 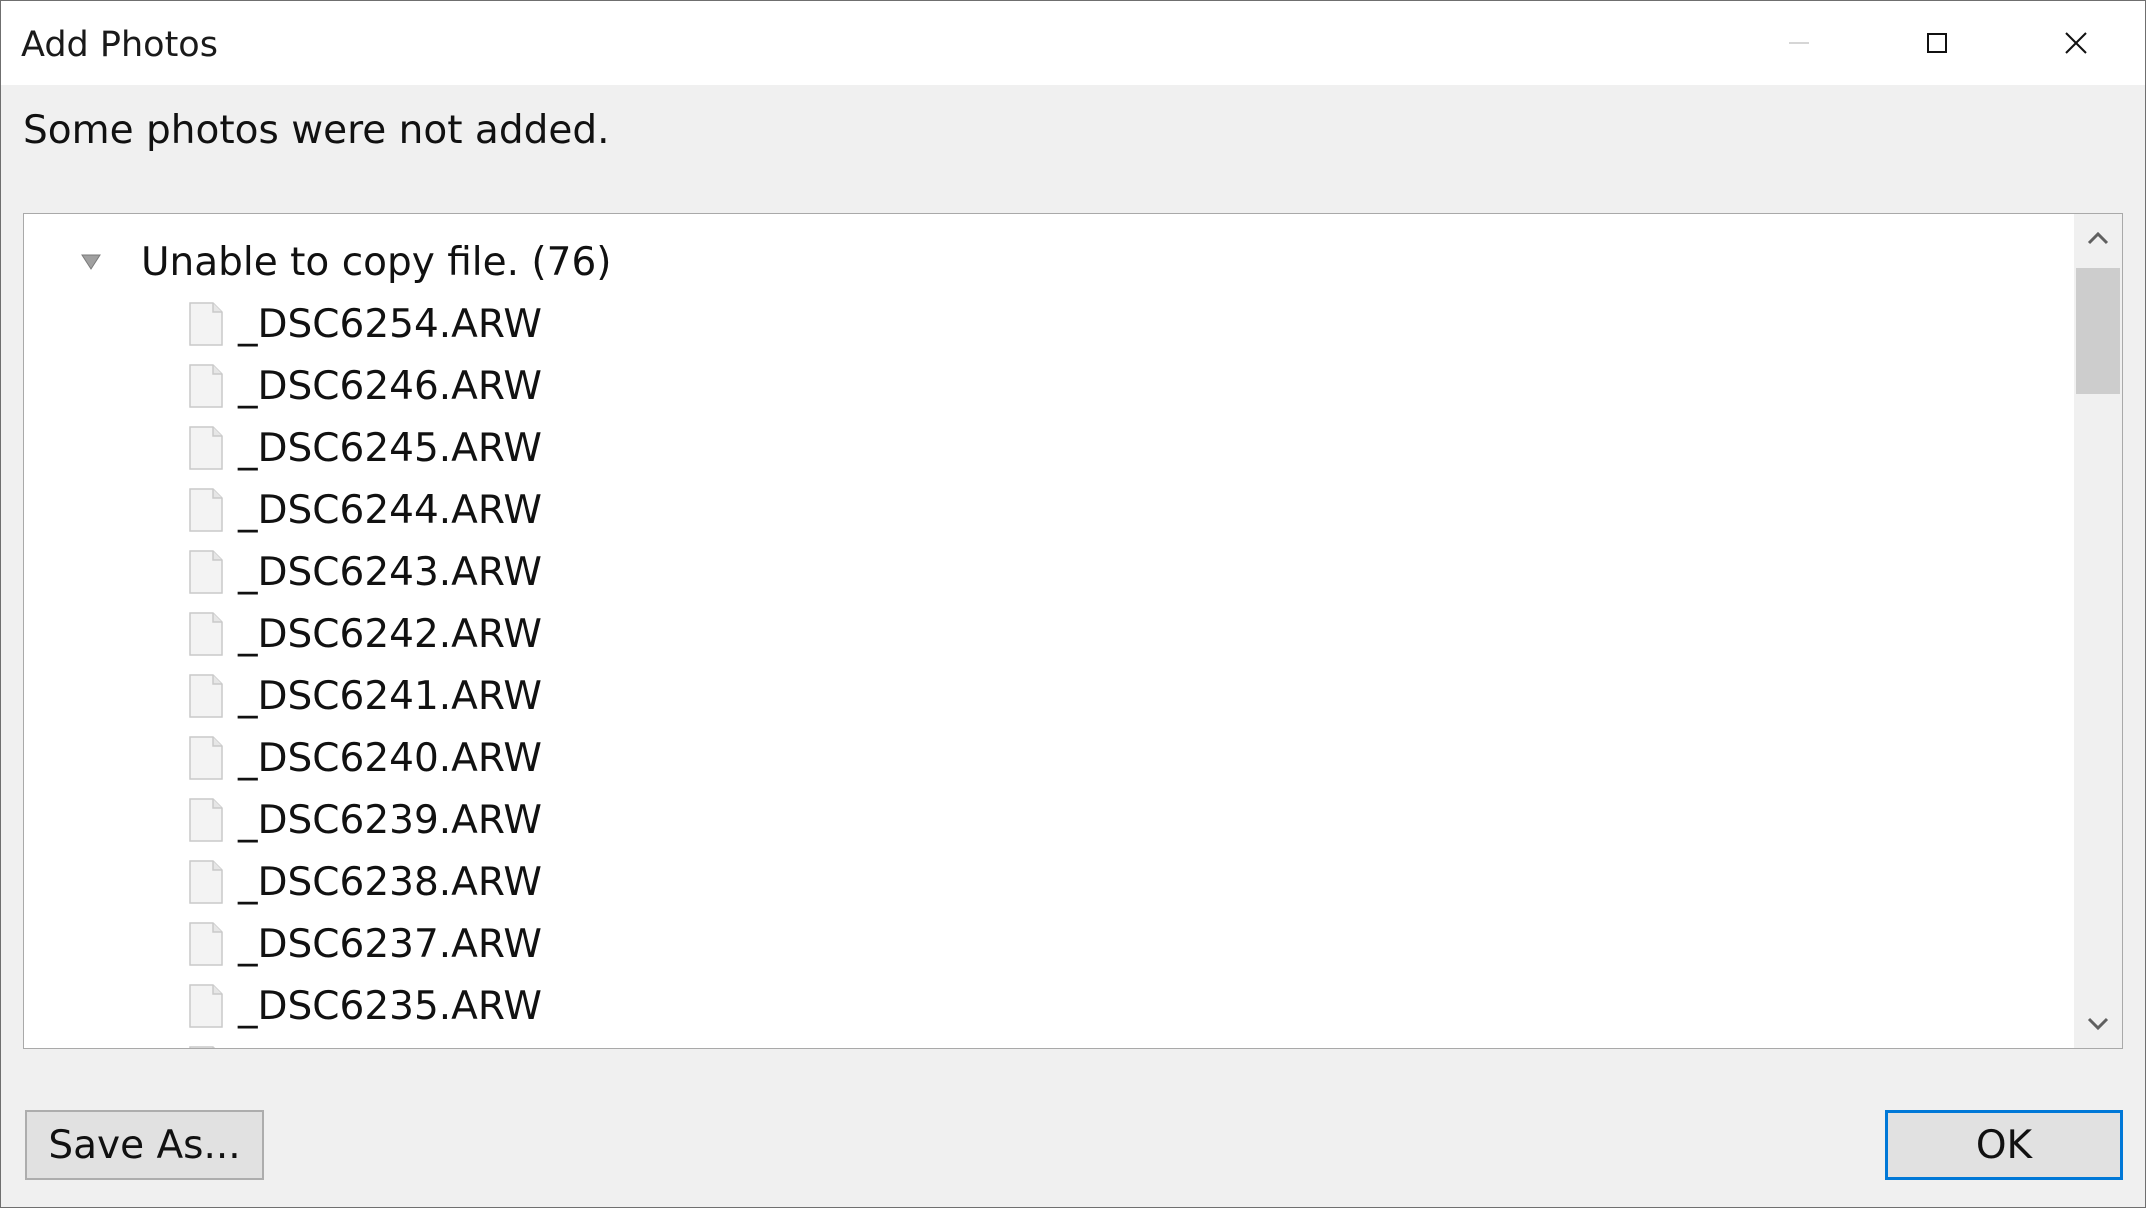 What do you see at coordinates (2098, 331) in the screenshot?
I see `scroll-thumb` at bounding box center [2098, 331].